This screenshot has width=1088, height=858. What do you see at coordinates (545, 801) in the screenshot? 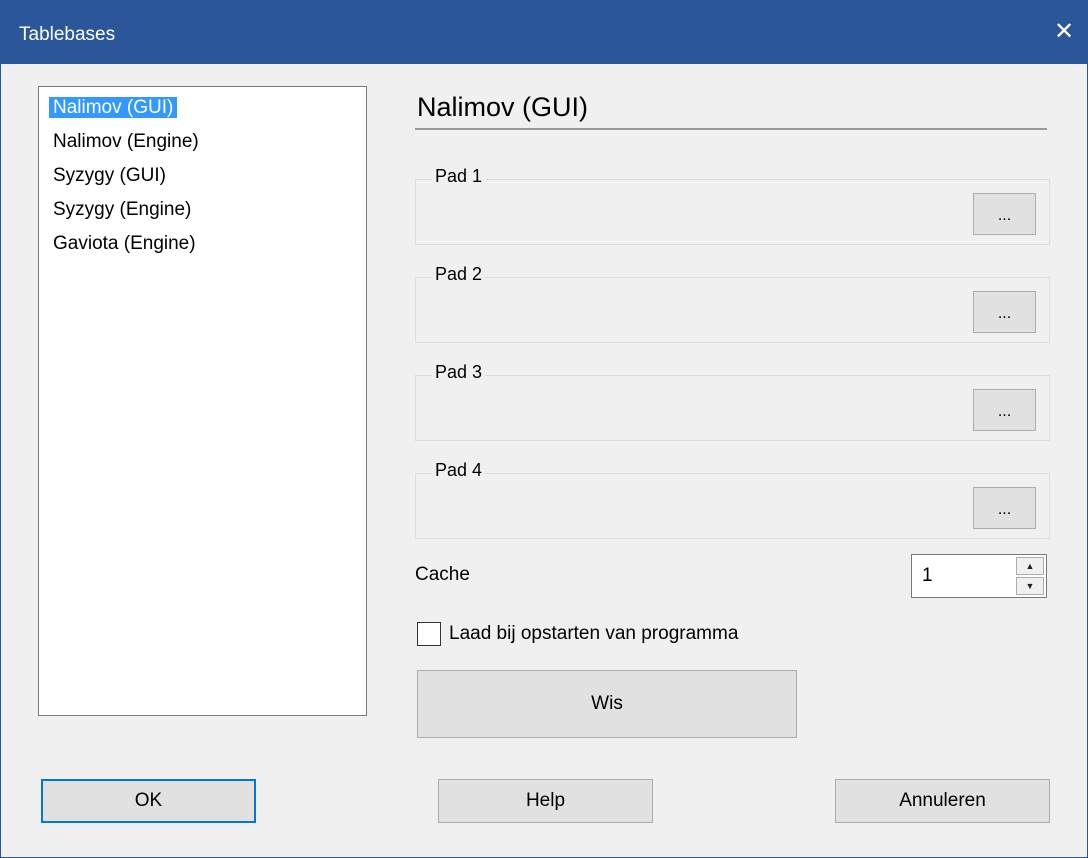
I see `help-button: Help` at bounding box center [545, 801].